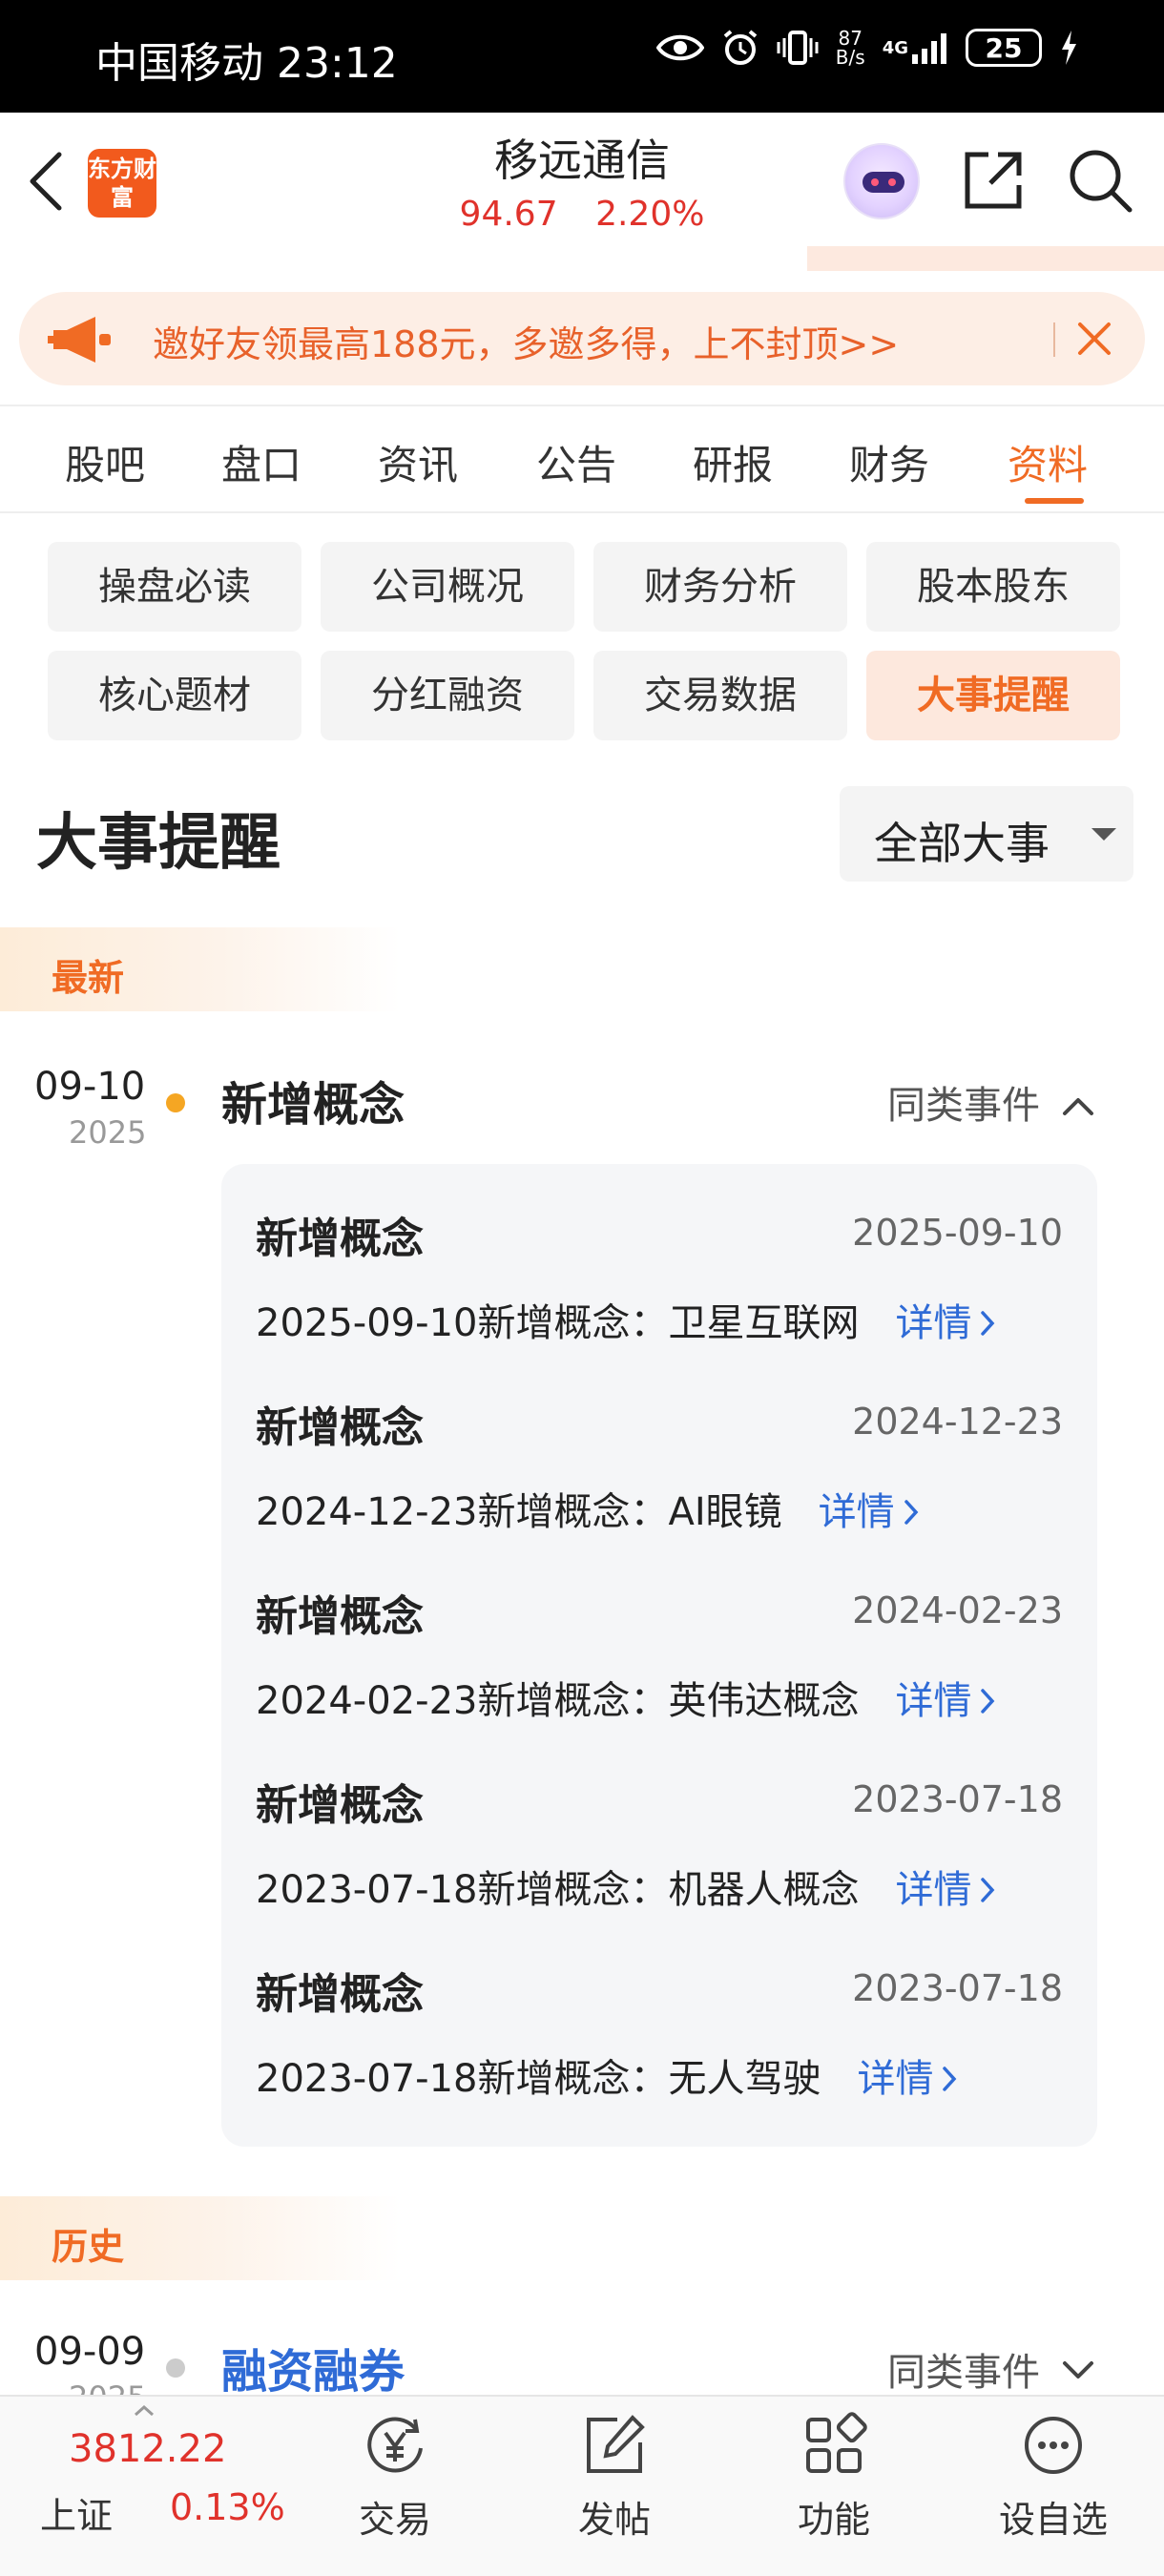  I want to click on event-filter-value: 全部大事, so click(962, 843).